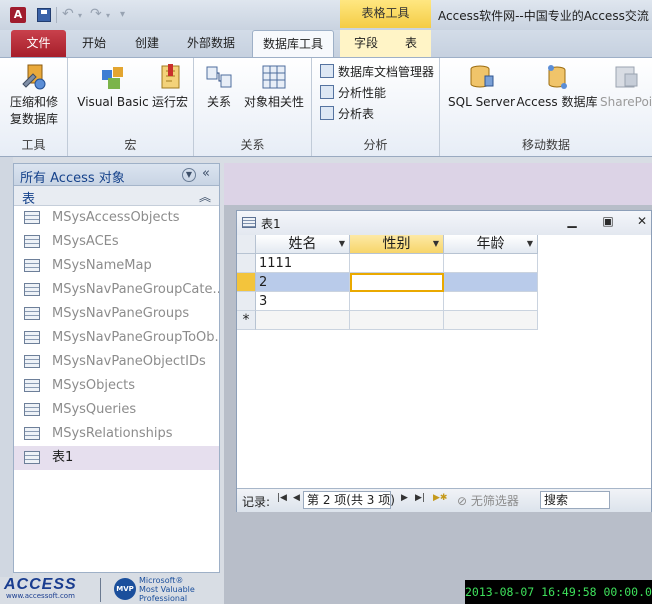  I want to click on documenter-icon, so click(327, 71).